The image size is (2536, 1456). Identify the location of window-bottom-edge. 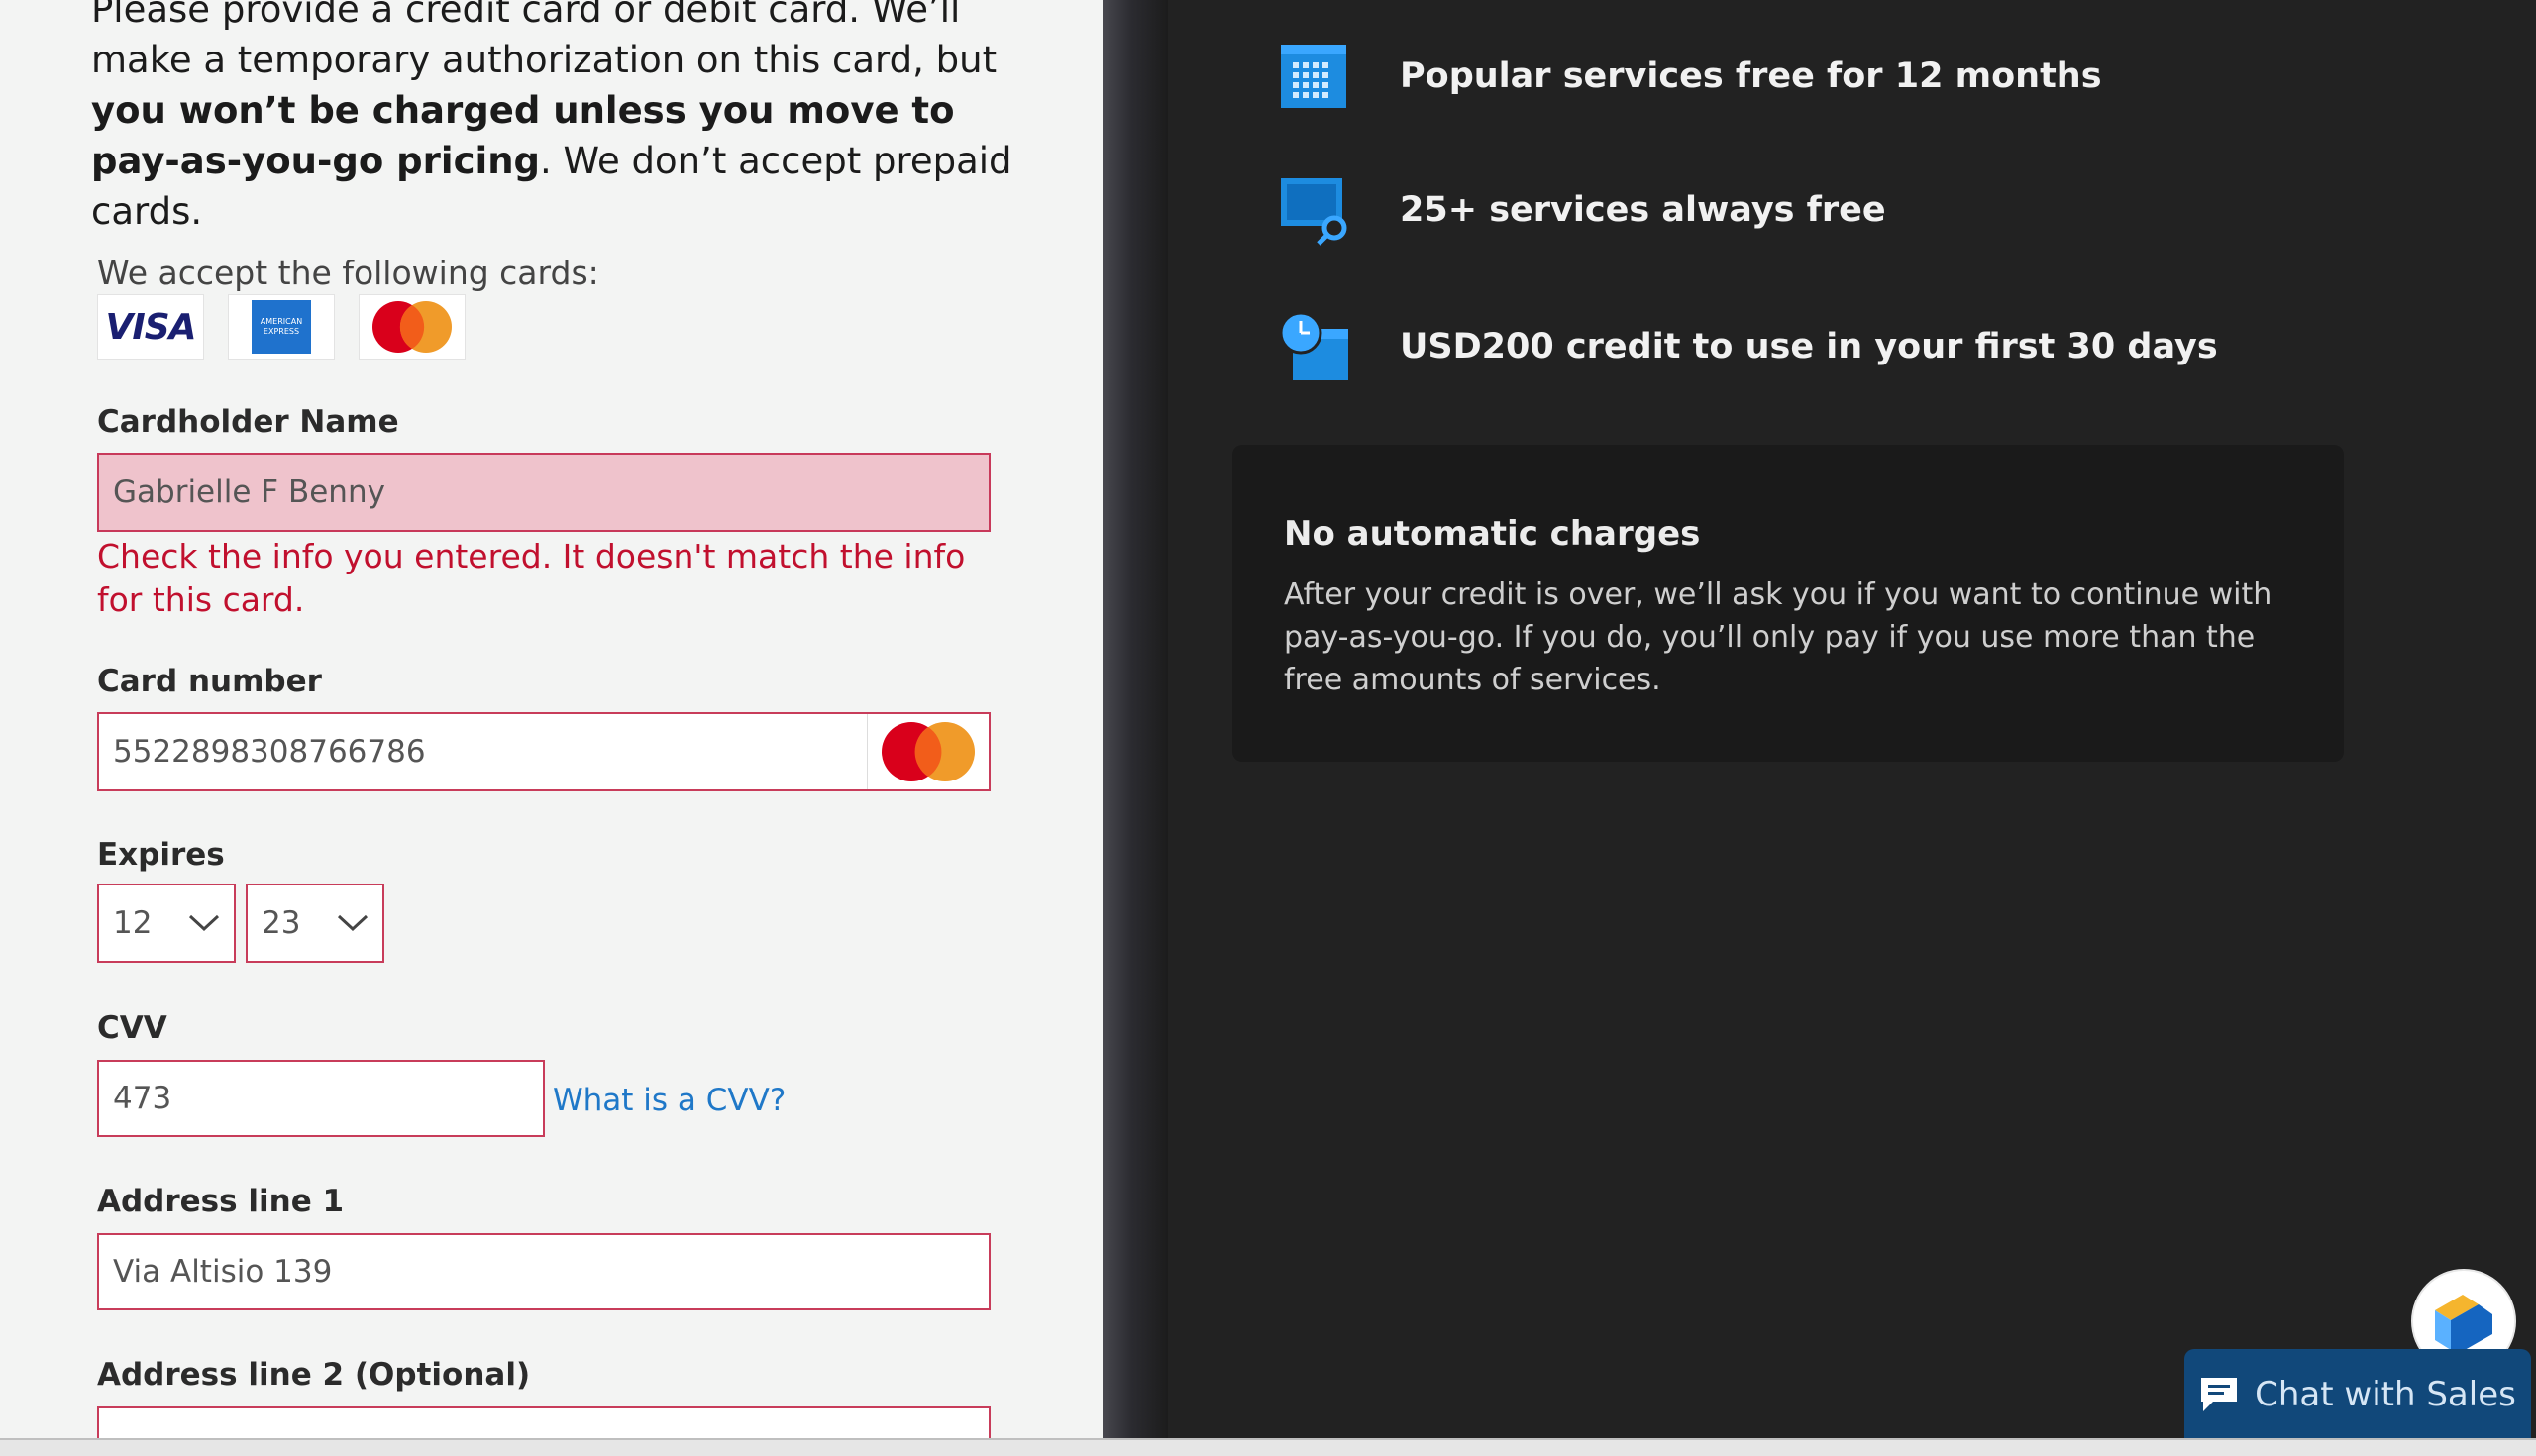
(1268, 1447).